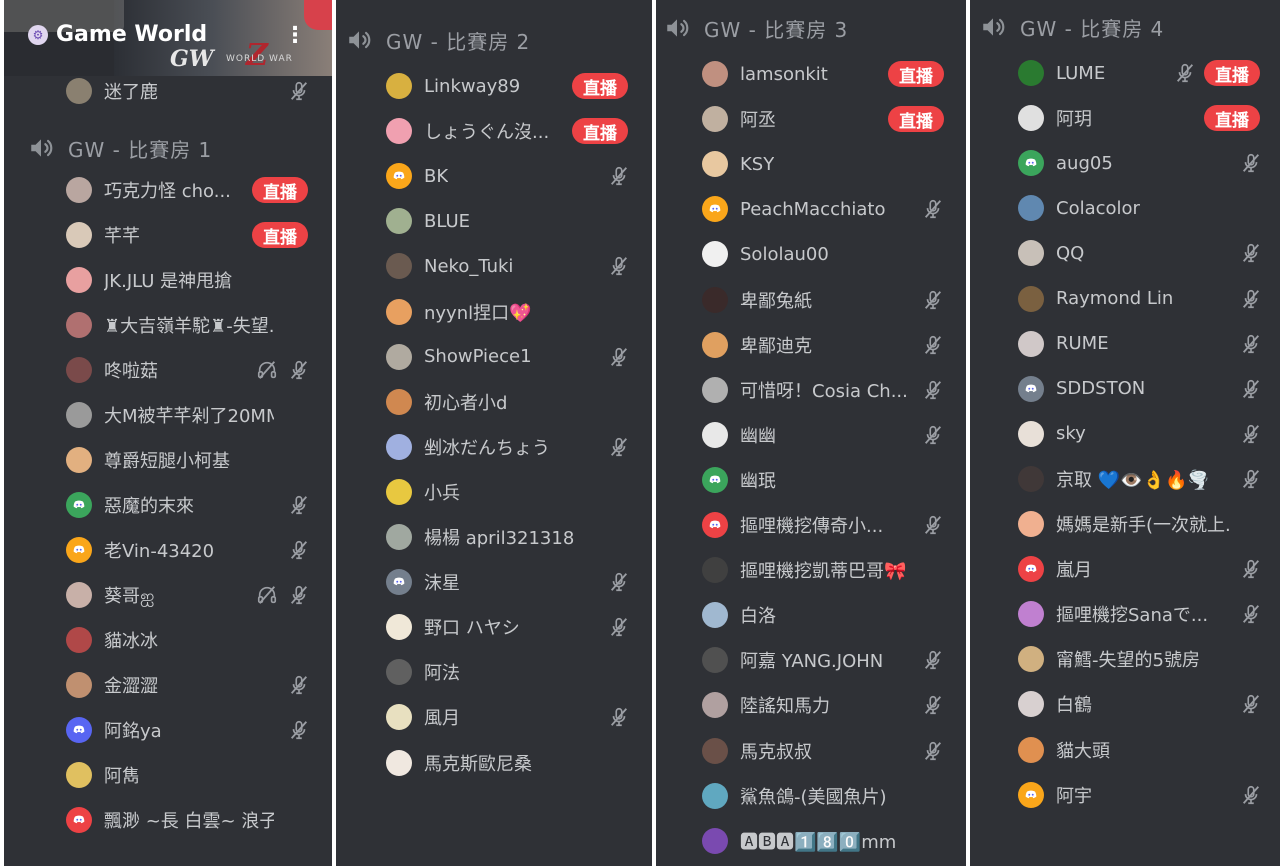 This screenshot has height=866, width=1280. Describe the element at coordinates (149, 280) in the screenshot. I see `voice-user: JK.JLU 是神甩搶` at that location.